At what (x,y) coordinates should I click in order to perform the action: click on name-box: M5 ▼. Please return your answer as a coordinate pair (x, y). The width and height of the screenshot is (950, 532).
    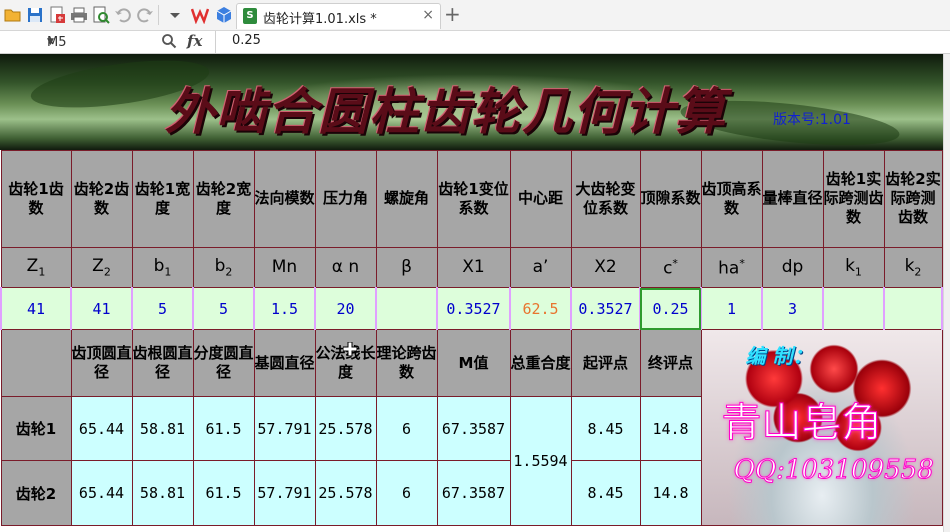
    Looking at the image, I should click on (63, 42).